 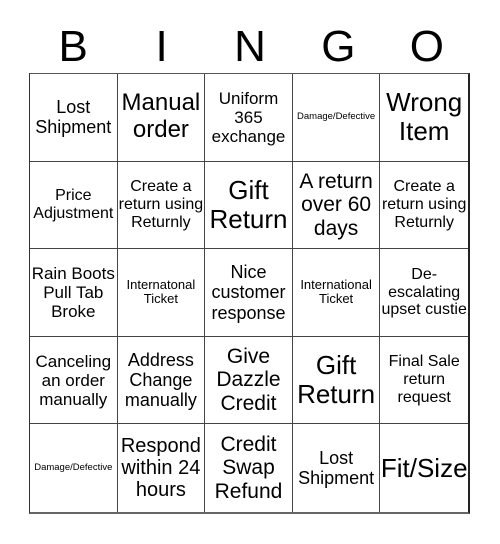 I want to click on bingo-cell-text: Address Change manually, so click(x=160, y=380).